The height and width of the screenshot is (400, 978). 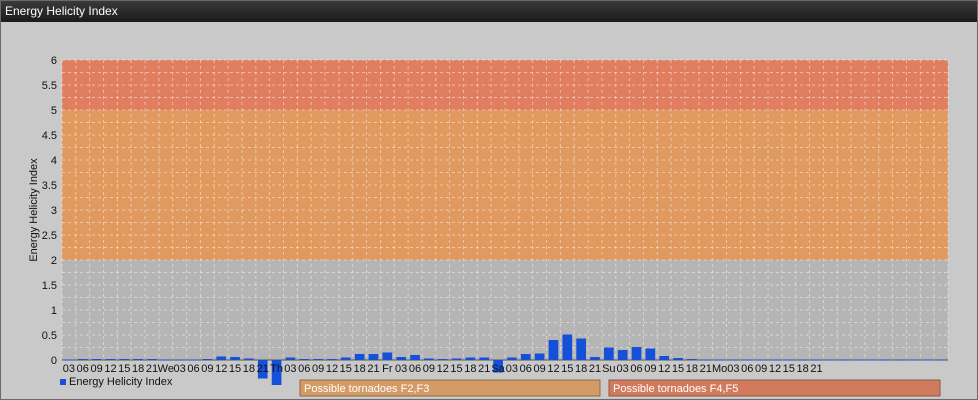 What do you see at coordinates (387, 369) in the screenshot?
I see `x-tick-label: Fr` at bounding box center [387, 369].